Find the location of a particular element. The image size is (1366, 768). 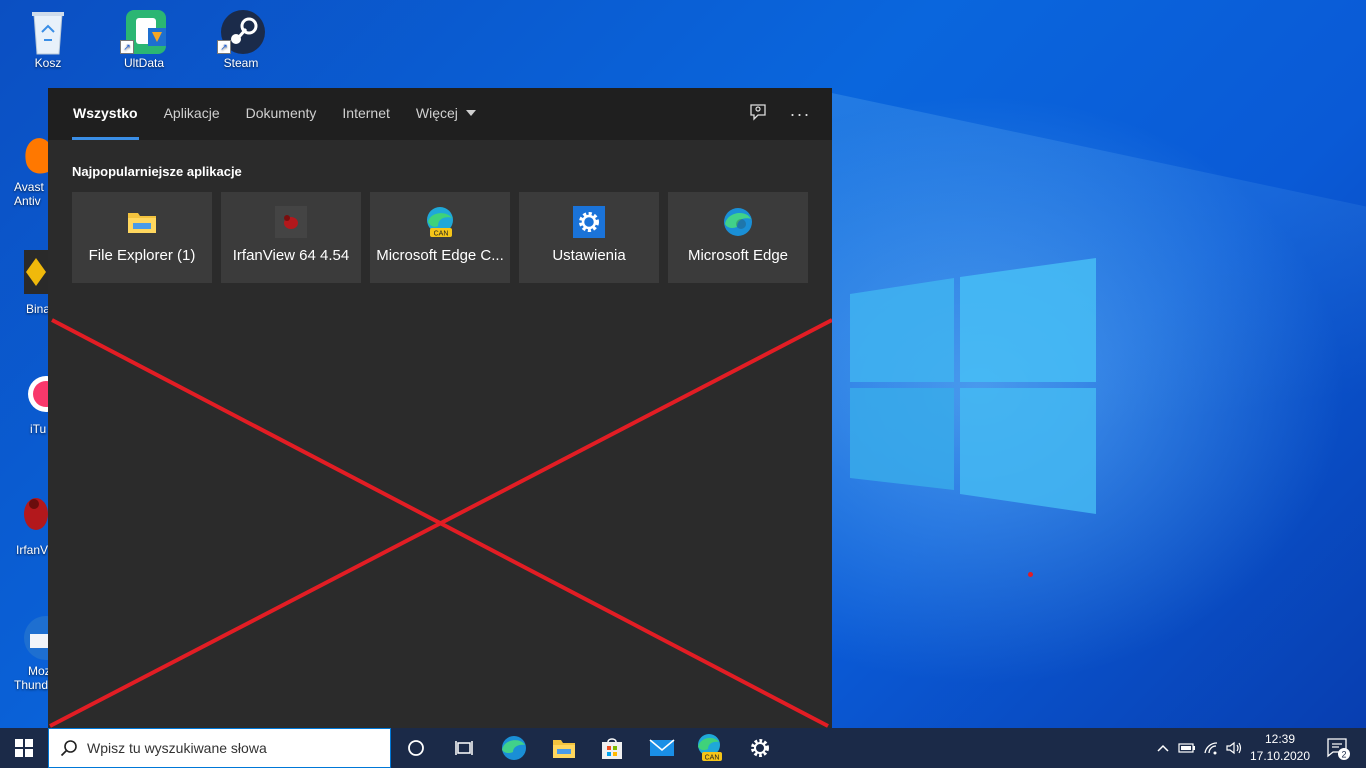

app-tile-edge: Microsoft Edge is located at coordinates (738, 237).